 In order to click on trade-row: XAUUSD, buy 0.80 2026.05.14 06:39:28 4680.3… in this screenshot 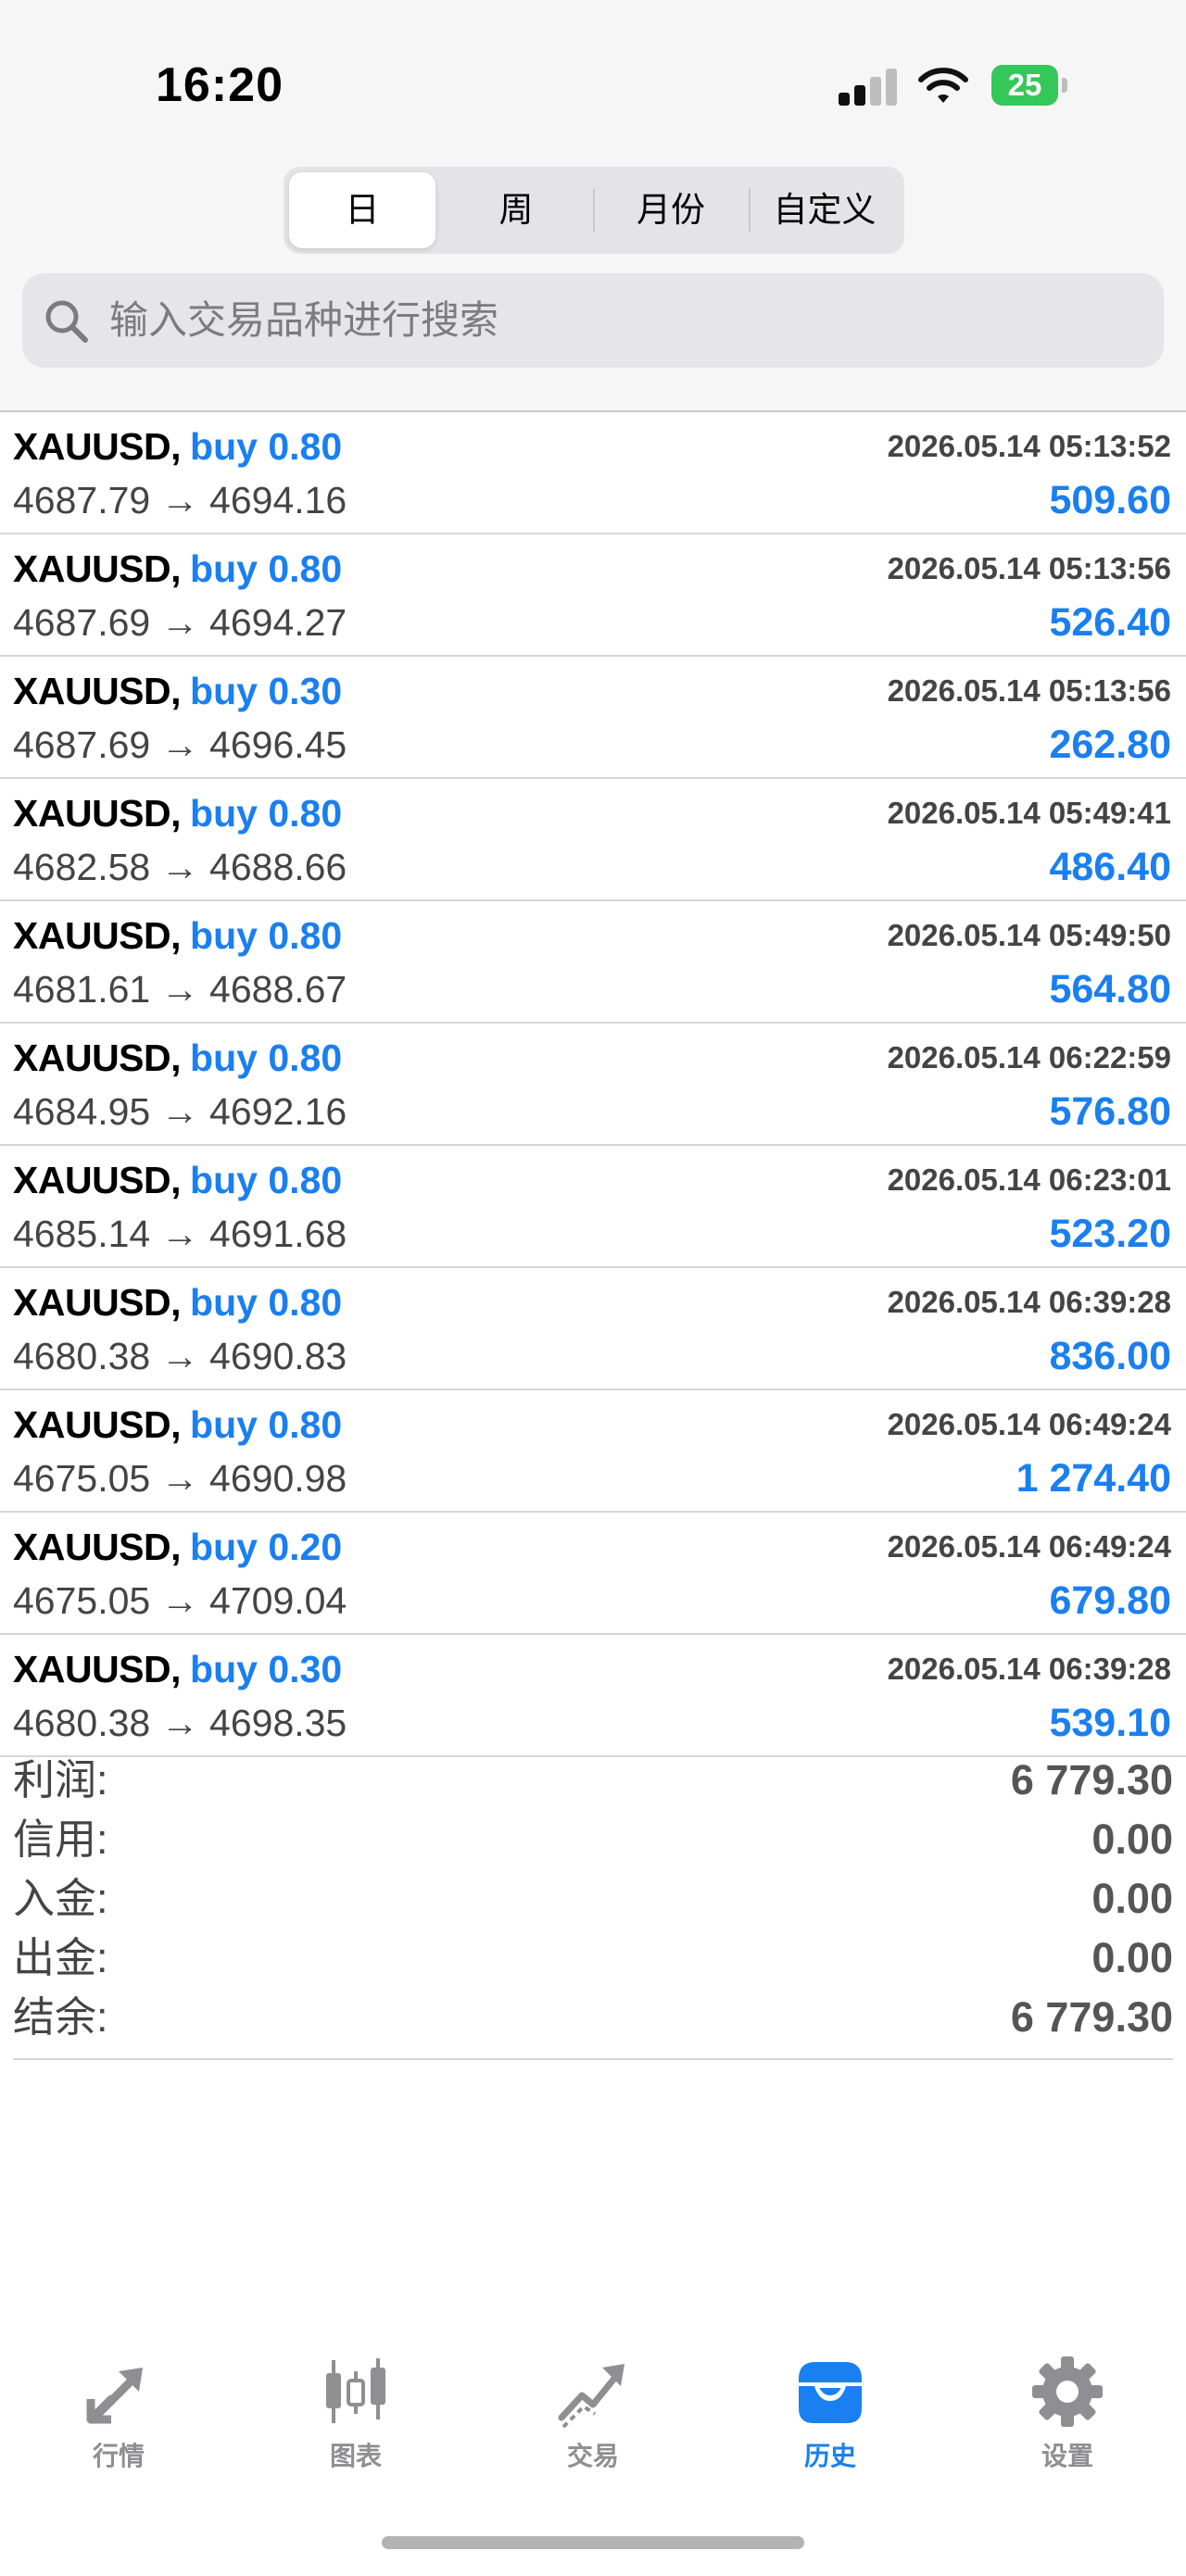, I will do `click(593, 1329)`.